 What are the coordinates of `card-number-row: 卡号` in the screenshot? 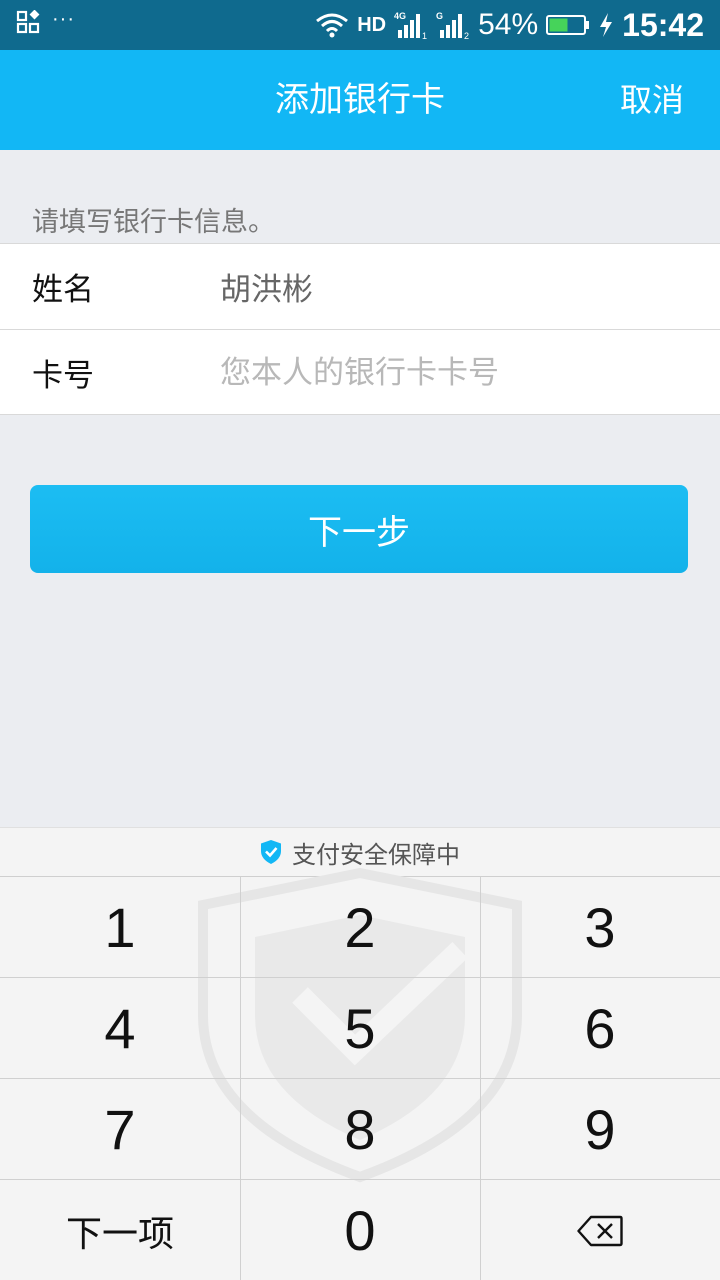 It's located at (360, 372).